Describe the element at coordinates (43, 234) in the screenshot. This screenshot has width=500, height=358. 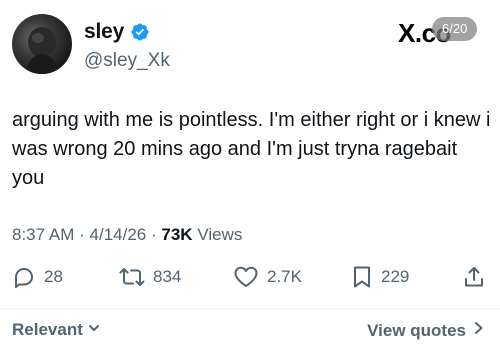
I see `tweet-time: 8:37 AM` at that location.